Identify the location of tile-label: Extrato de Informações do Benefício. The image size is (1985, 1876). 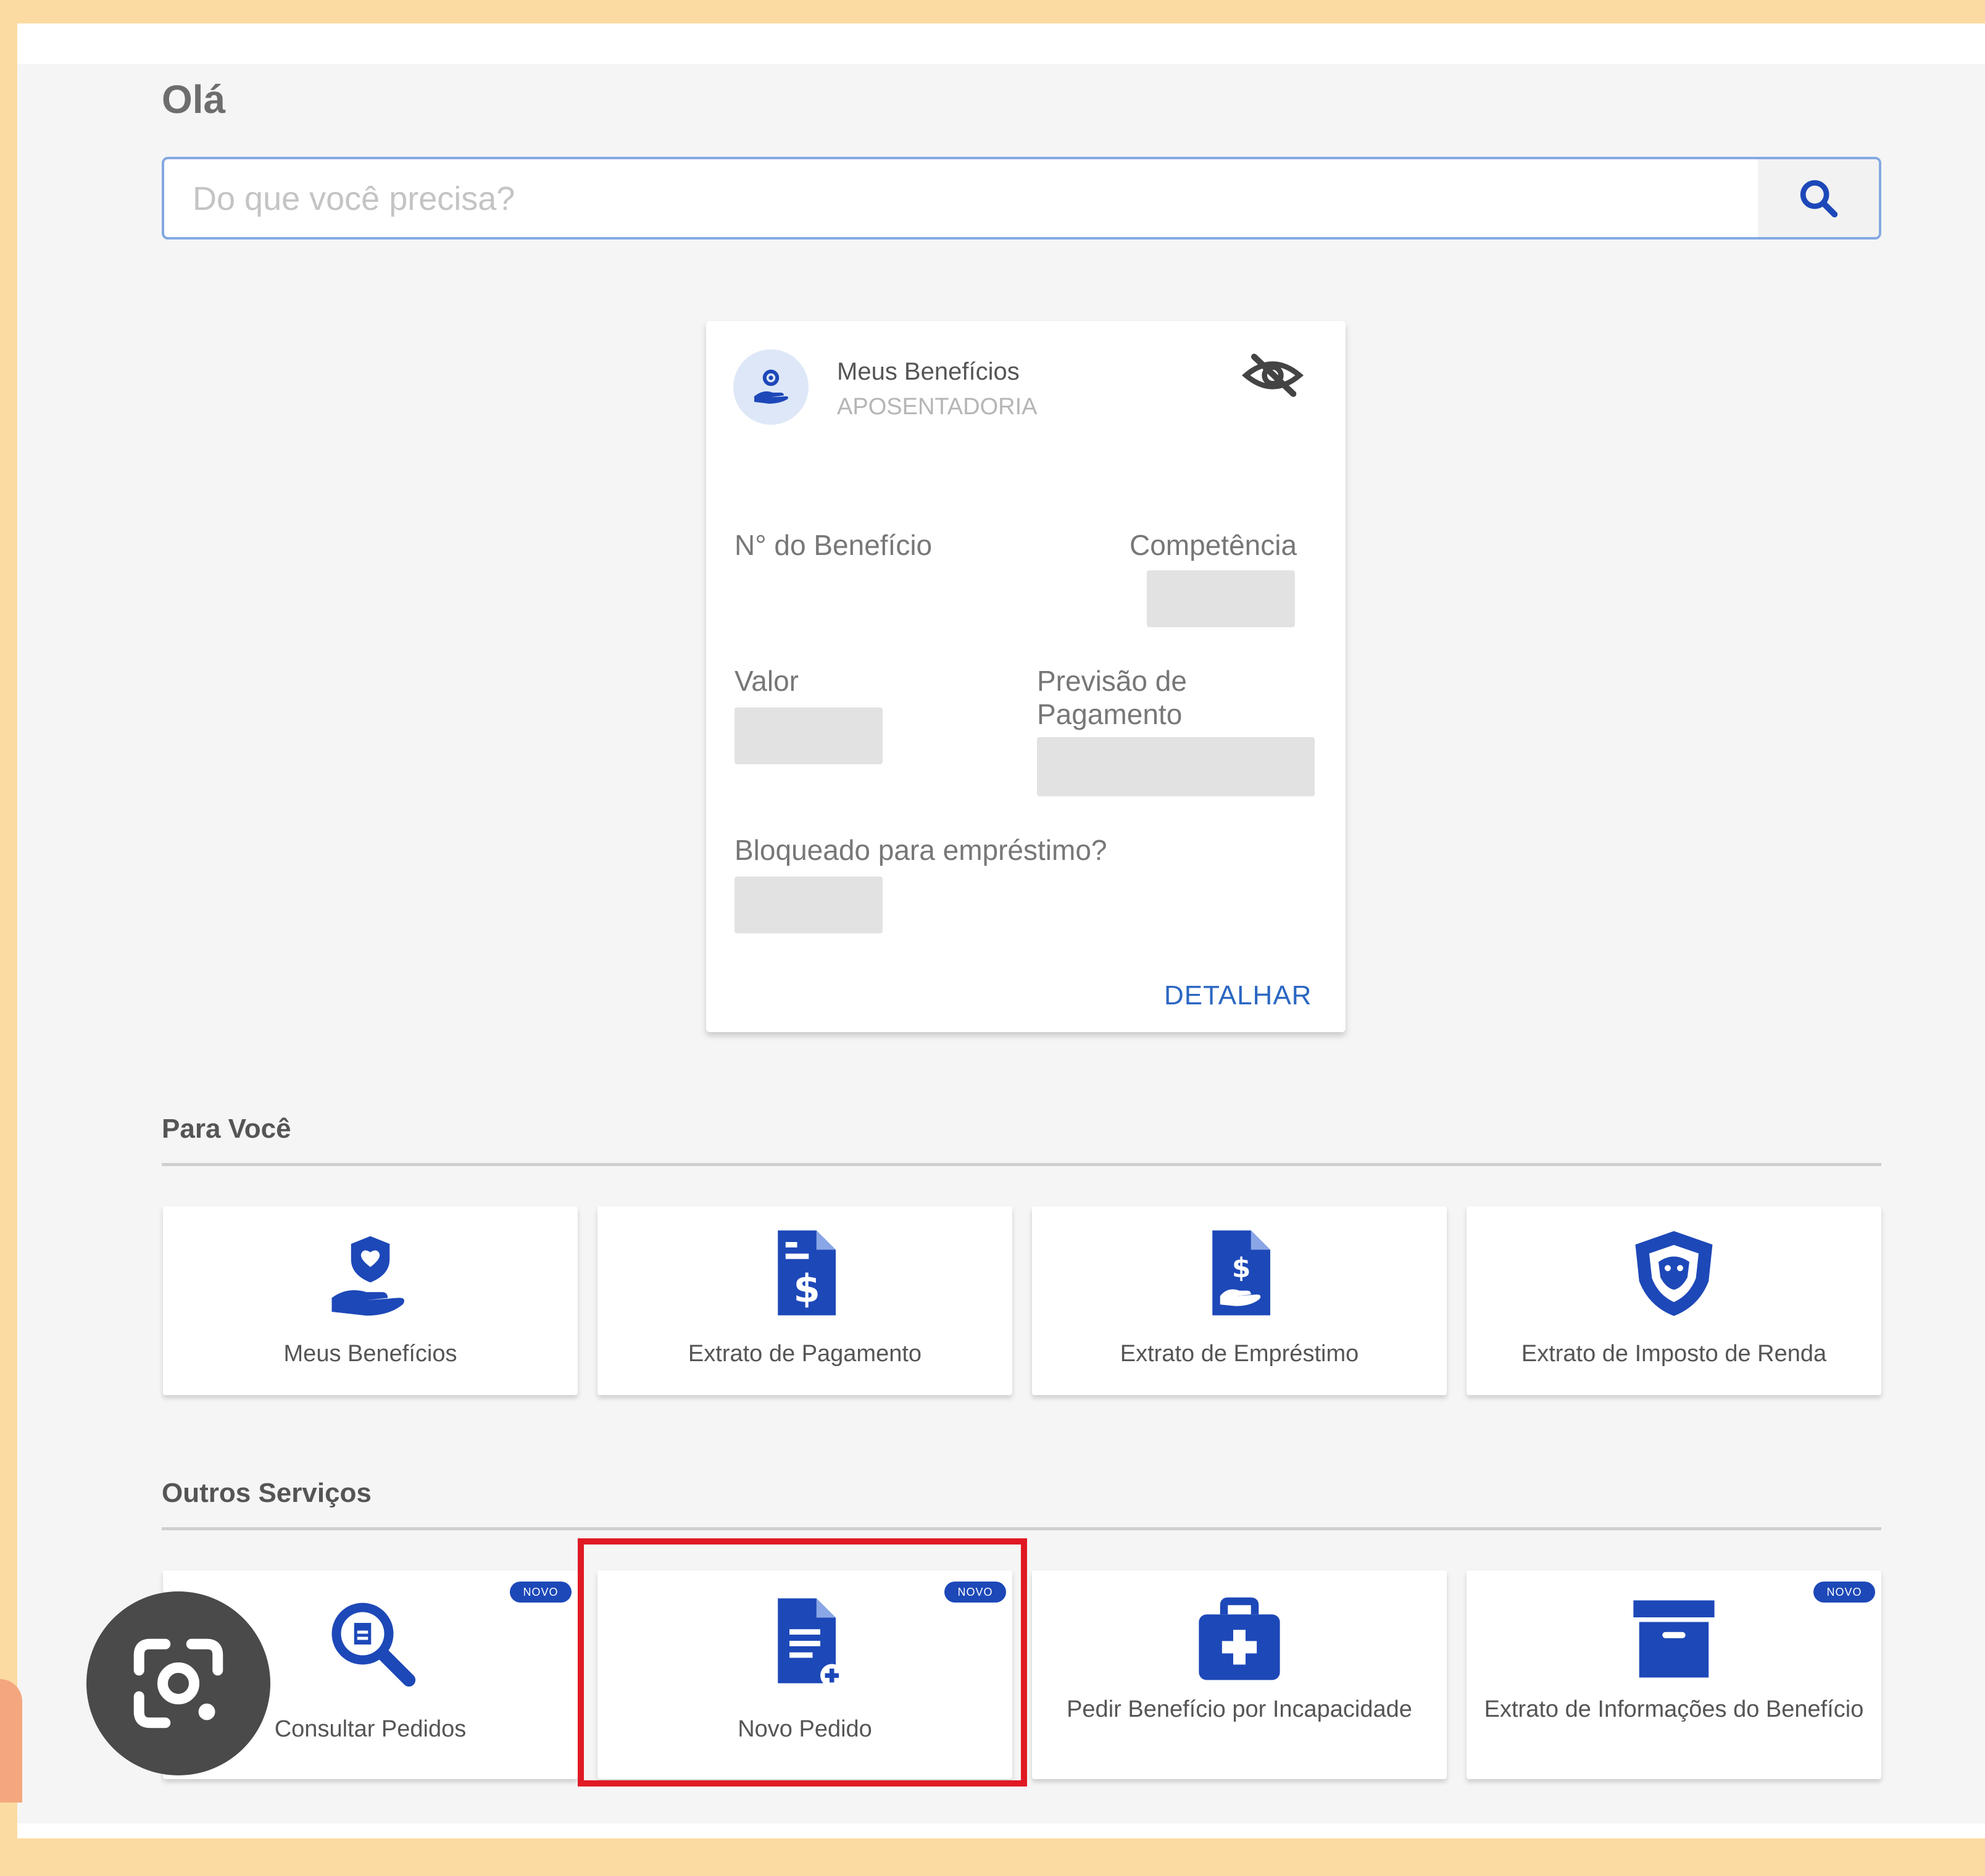
(1674, 1709).